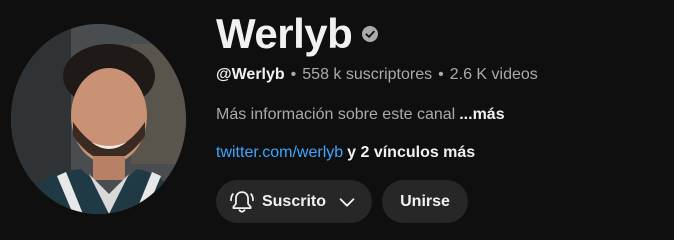  I want to click on chevron-down-icon, so click(347, 202).